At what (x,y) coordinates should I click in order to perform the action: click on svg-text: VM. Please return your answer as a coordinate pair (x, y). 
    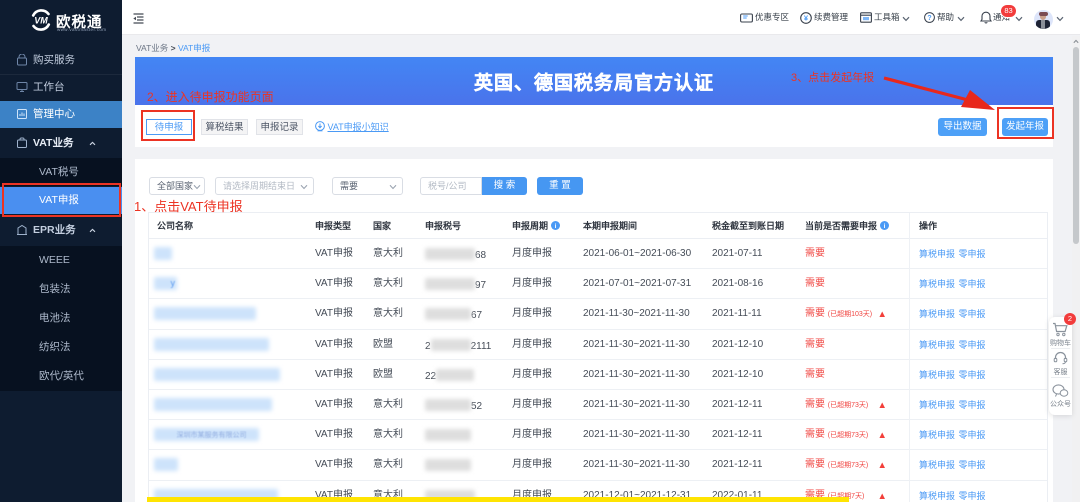
    Looking at the image, I should click on (41, 21).